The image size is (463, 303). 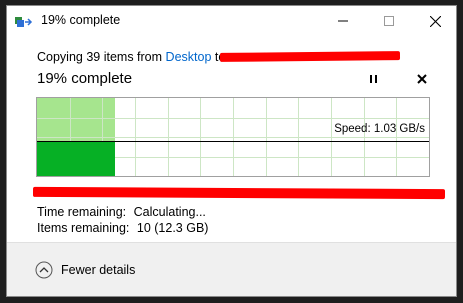 I want to click on time-remaining-label: Time remaining:, so click(x=82, y=212).